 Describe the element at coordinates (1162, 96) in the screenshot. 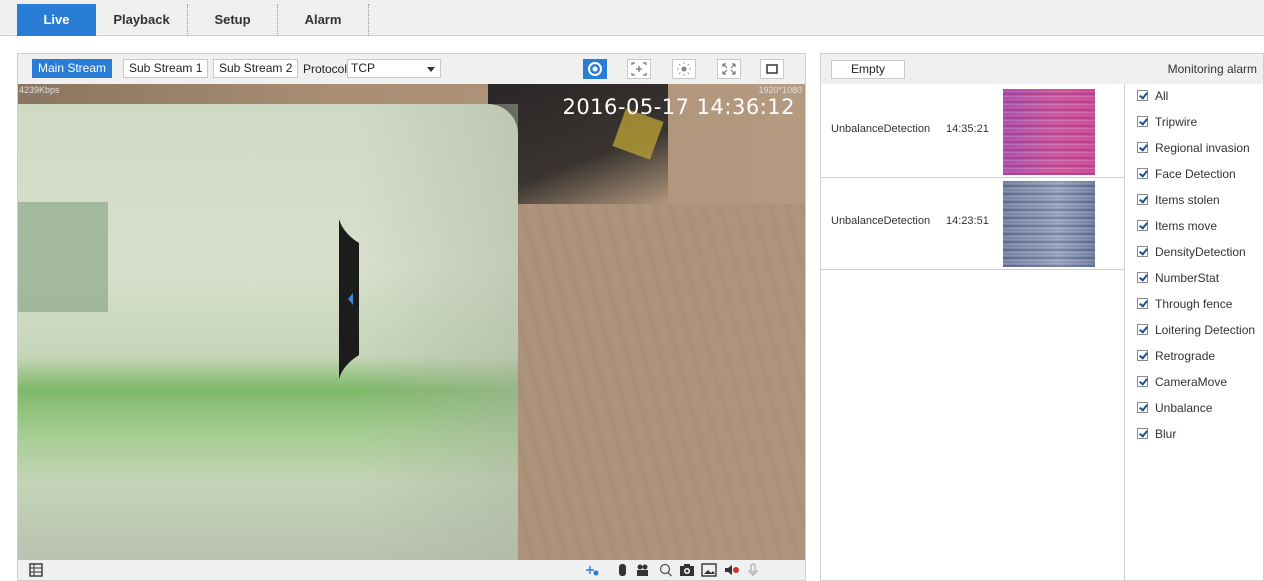

I see `filter-label: All` at that location.